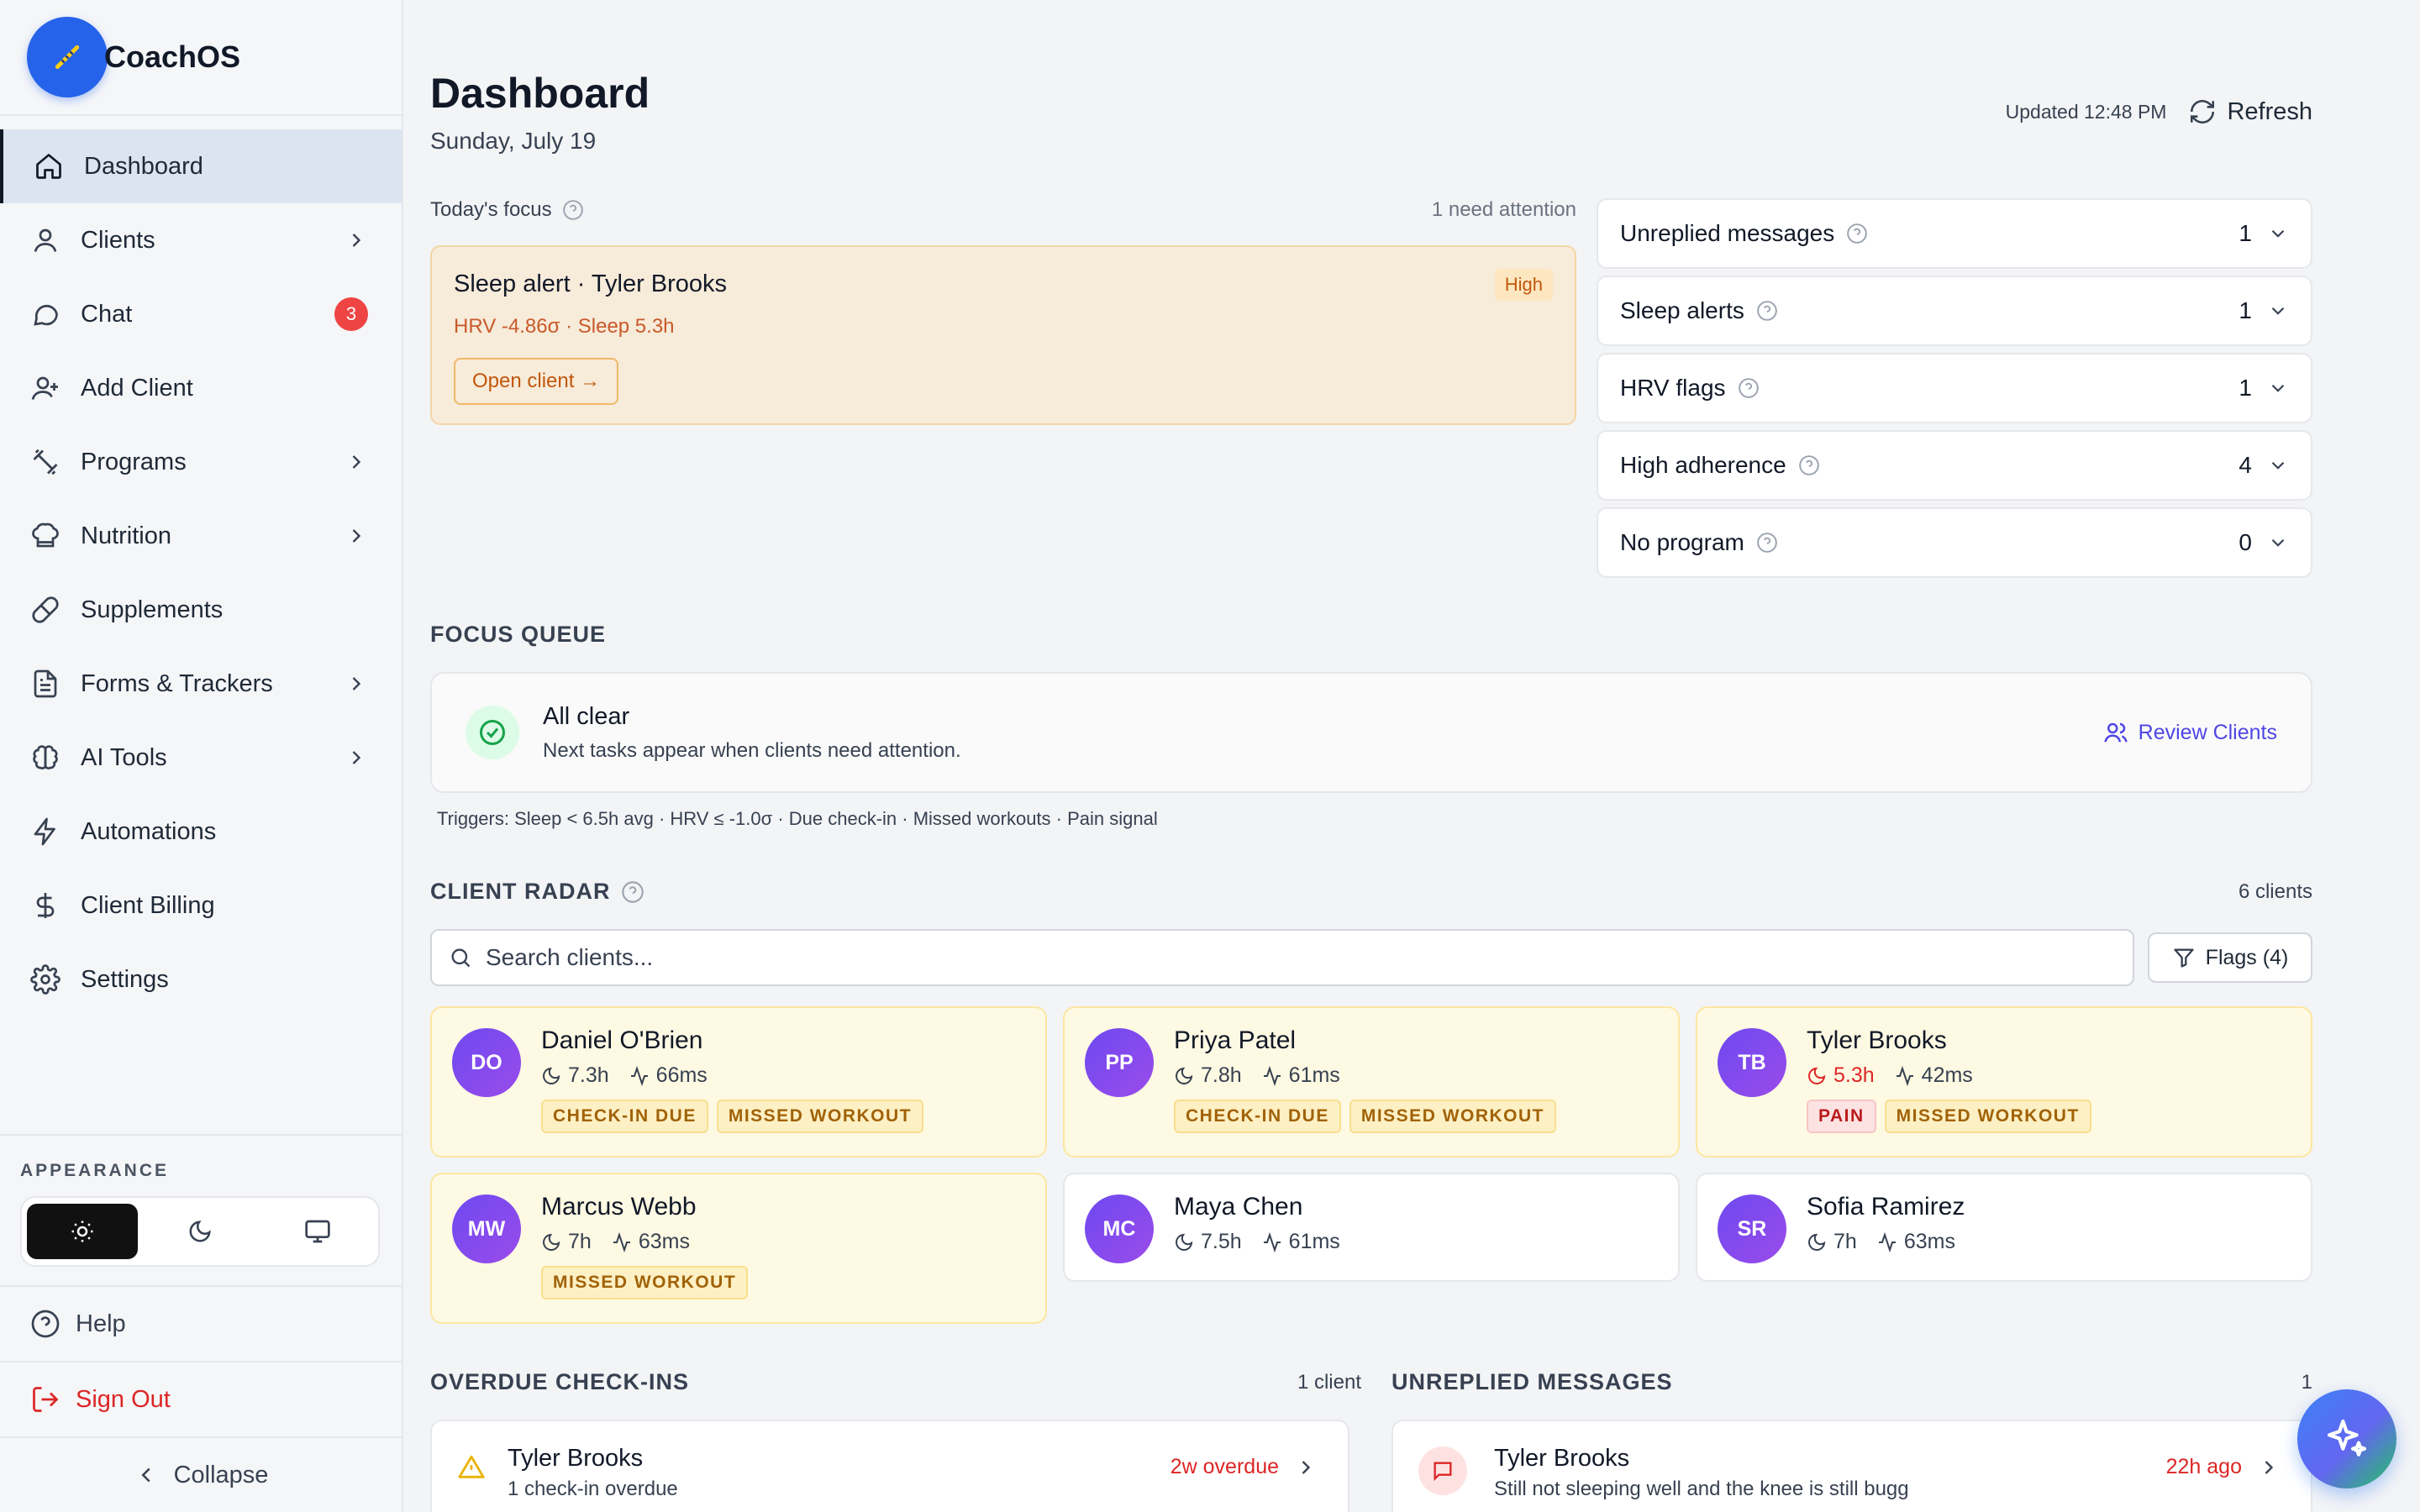 The image size is (2420, 1512). Describe the element at coordinates (593, 1489) in the screenshot. I see `overdue-detail: 1 check-in overdue` at that location.